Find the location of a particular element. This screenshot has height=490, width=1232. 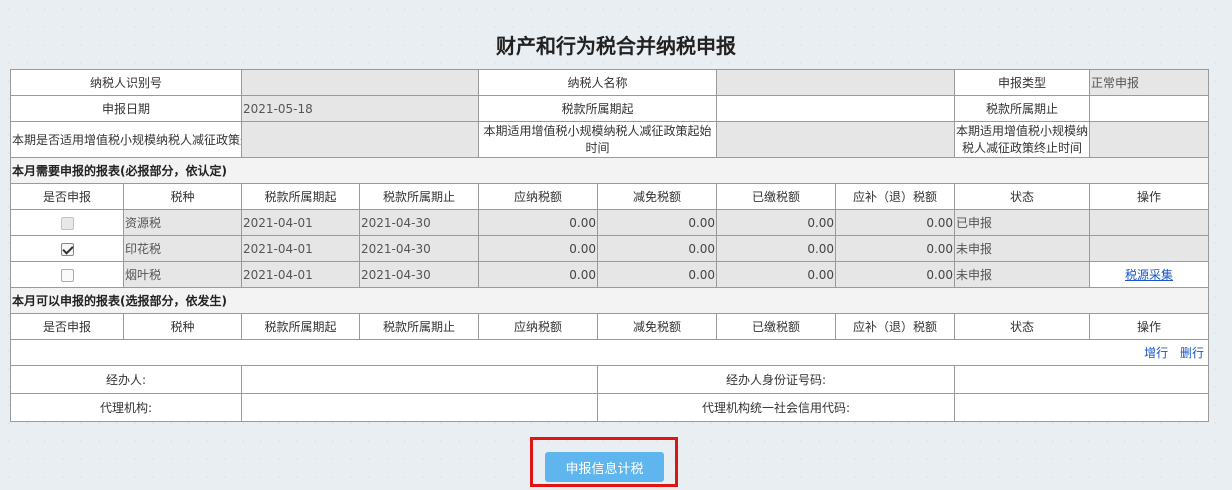

agency-label: 代理机构: is located at coordinates (126, 407).